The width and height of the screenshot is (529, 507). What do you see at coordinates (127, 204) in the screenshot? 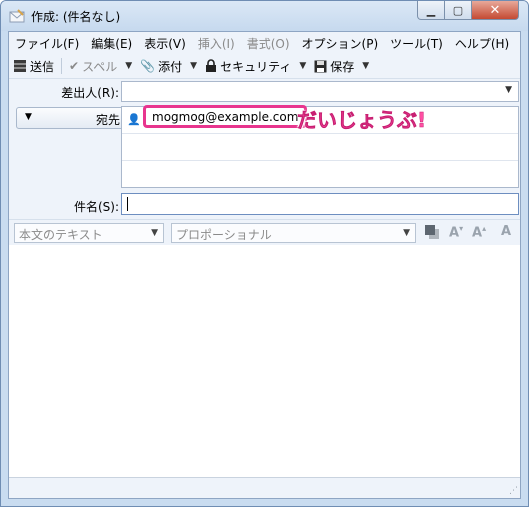
I see `text-caret` at bounding box center [127, 204].